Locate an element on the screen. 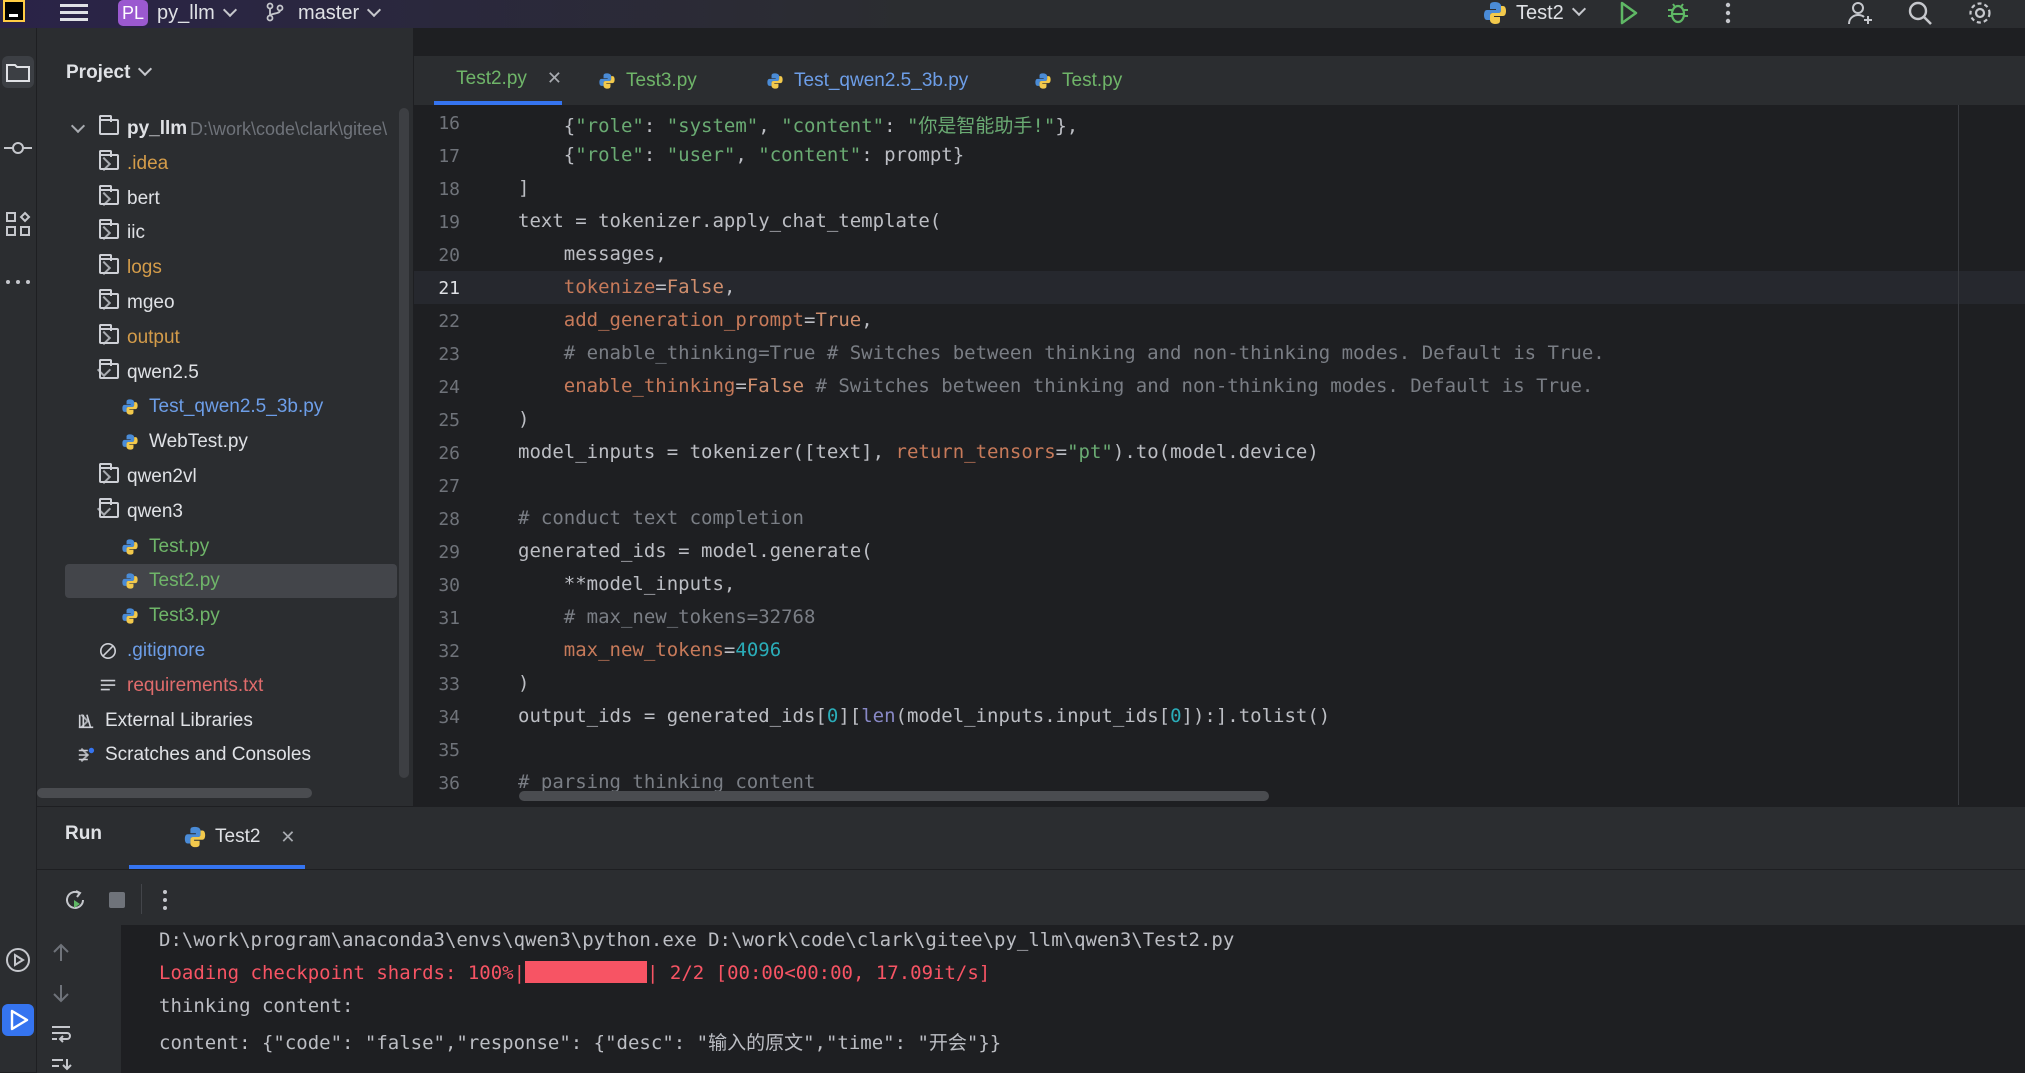  tree-item-iic: iic is located at coordinates (217, 233).